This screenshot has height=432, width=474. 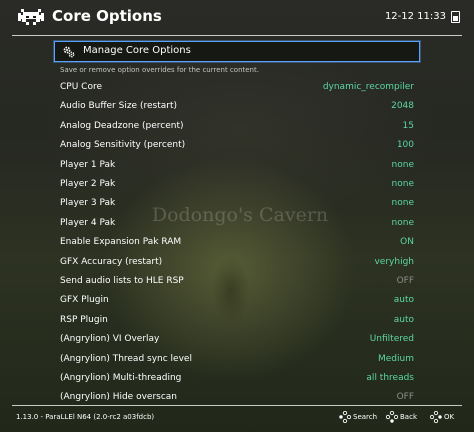 I want to click on option-row: Player 2 Pak none, so click(x=237, y=186).